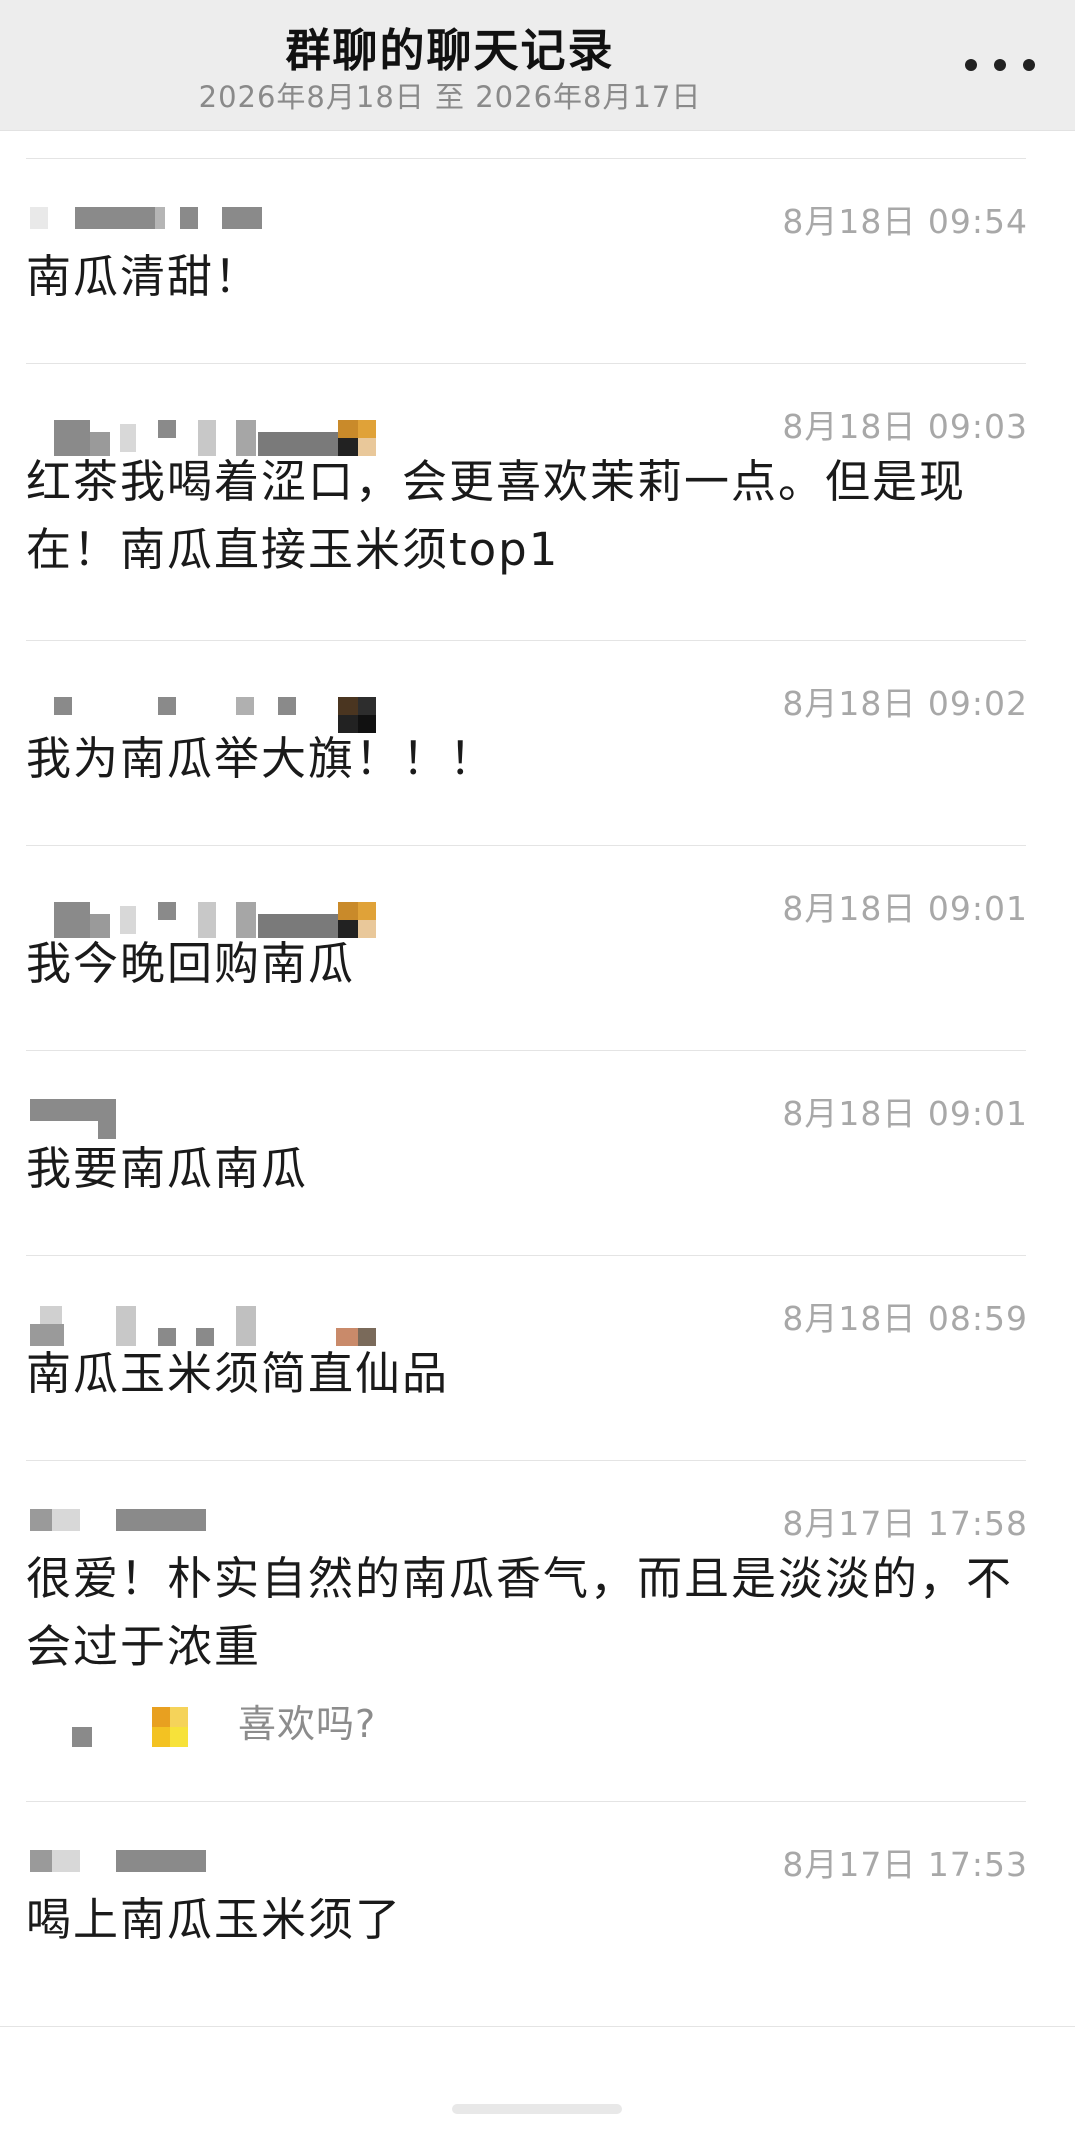 Image resolution: width=1075 pixels, height=2147 pixels. Describe the element at coordinates (238, 1373) in the screenshot. I see `message-text: 南瓜玉米须简直仙品` at that location.